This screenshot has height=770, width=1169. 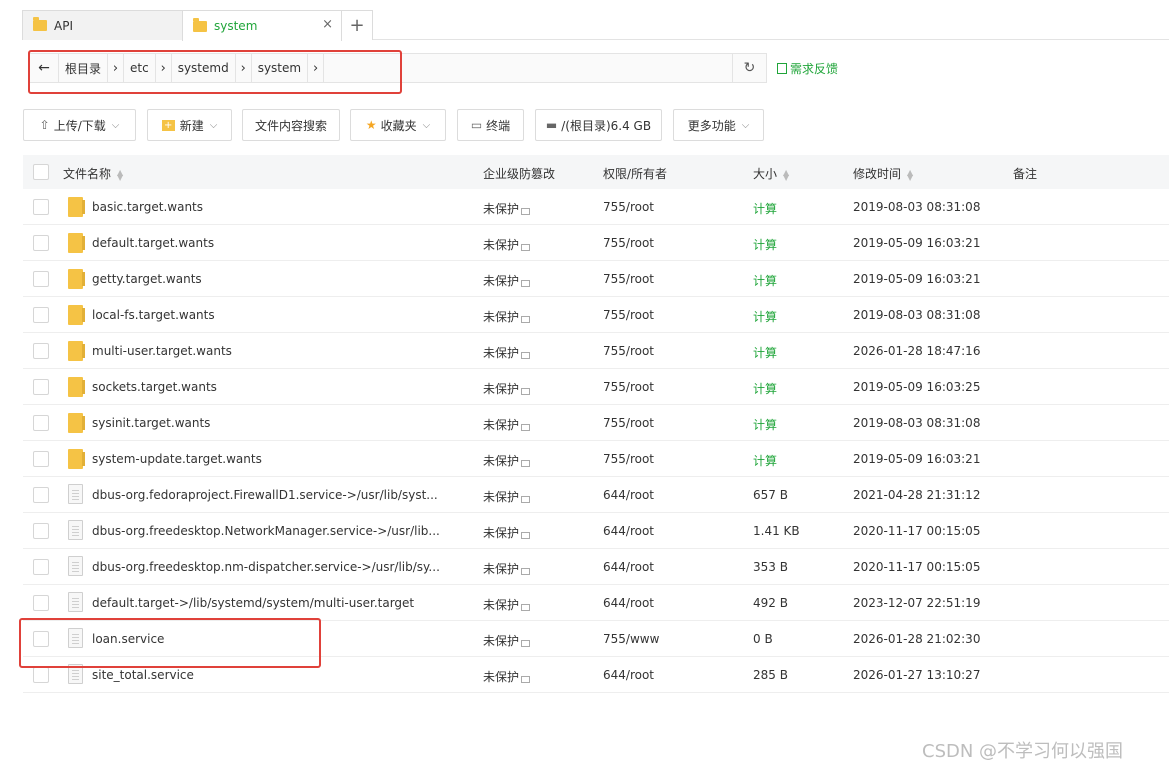 I want to click on tab-system: system ×, so click(x=262, y=25).